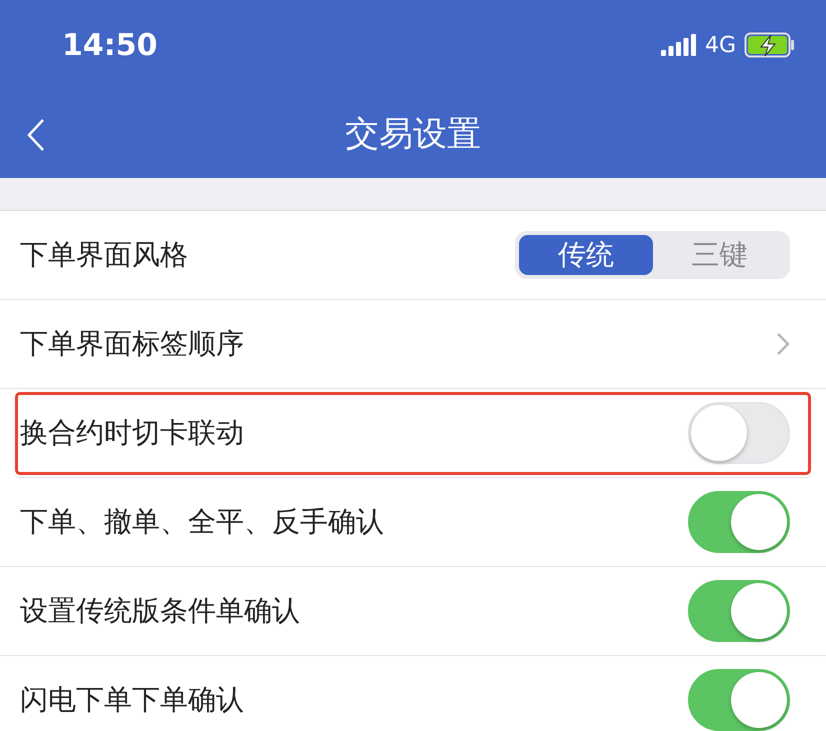 This screenshot has width=826, height=731. I want to click on setting-label: 闪电下单下单确认, so click(132, 700).